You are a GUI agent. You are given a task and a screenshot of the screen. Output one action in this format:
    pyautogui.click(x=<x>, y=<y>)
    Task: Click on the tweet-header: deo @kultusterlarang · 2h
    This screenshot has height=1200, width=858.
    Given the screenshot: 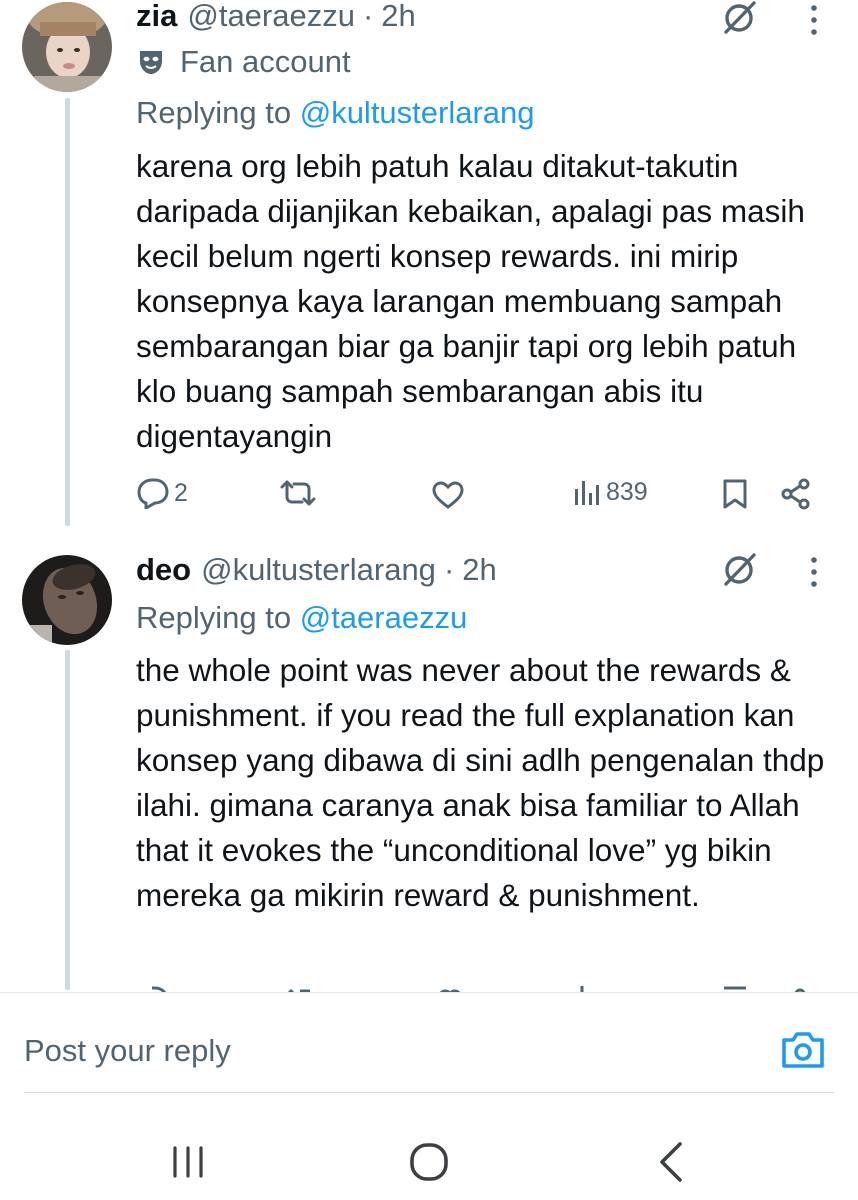 What is the action you would take?
    pyautogui.click(x=316, y=570)
    